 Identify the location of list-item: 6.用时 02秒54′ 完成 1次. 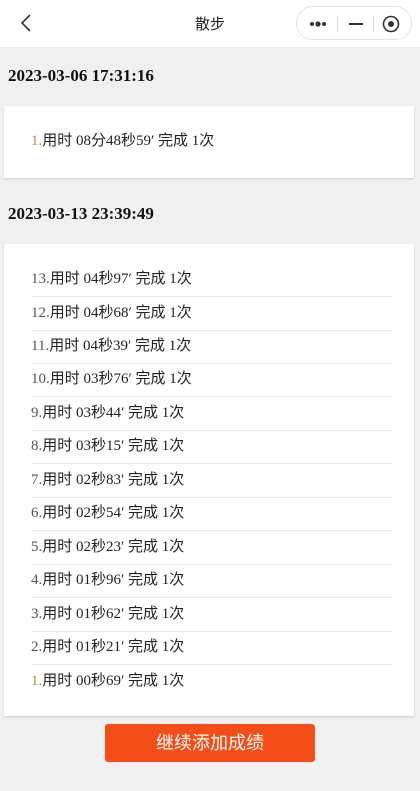
(212, 514).